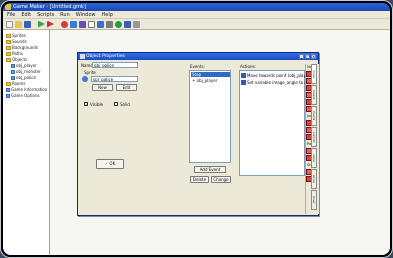  I want to click on change-event-button: Change, so click(221, 179).